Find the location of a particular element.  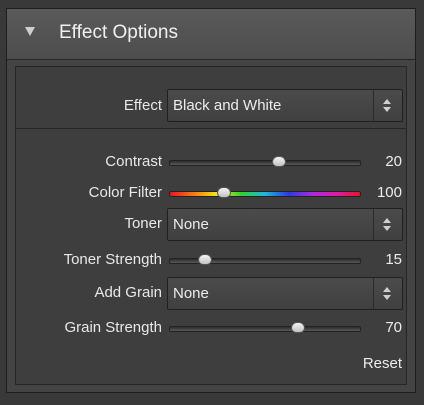

add-grain-select-stepper is located at coordinates (387, 293).